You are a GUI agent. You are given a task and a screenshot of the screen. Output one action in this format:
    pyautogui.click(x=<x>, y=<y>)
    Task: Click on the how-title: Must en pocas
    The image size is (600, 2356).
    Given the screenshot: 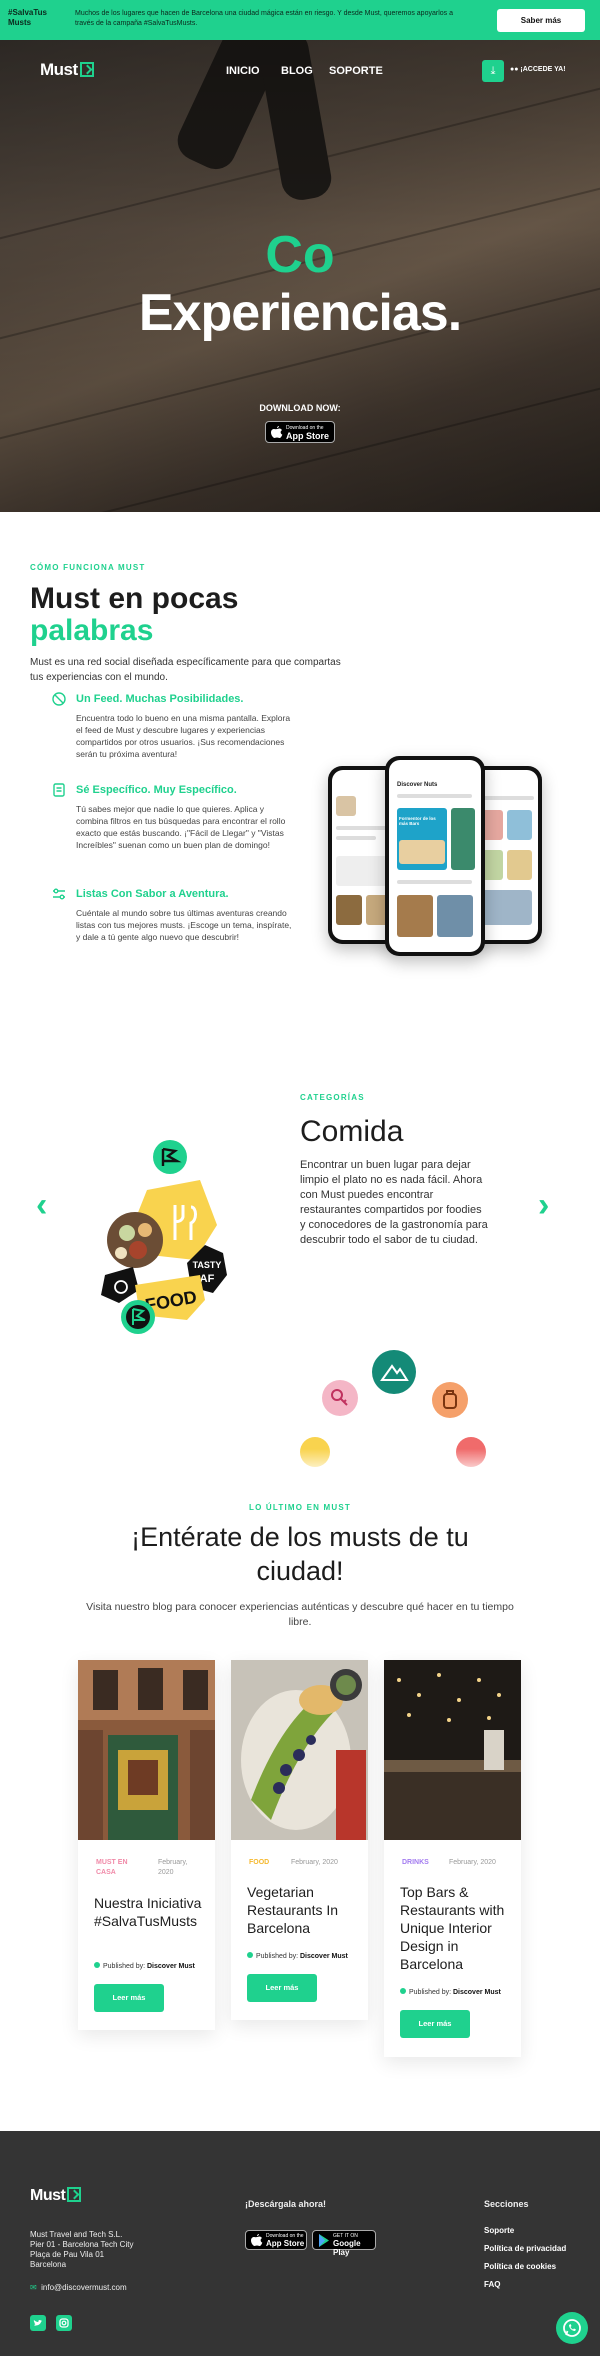 What is the action you would take?
    pyautogui.click(x=134, y=598)
    